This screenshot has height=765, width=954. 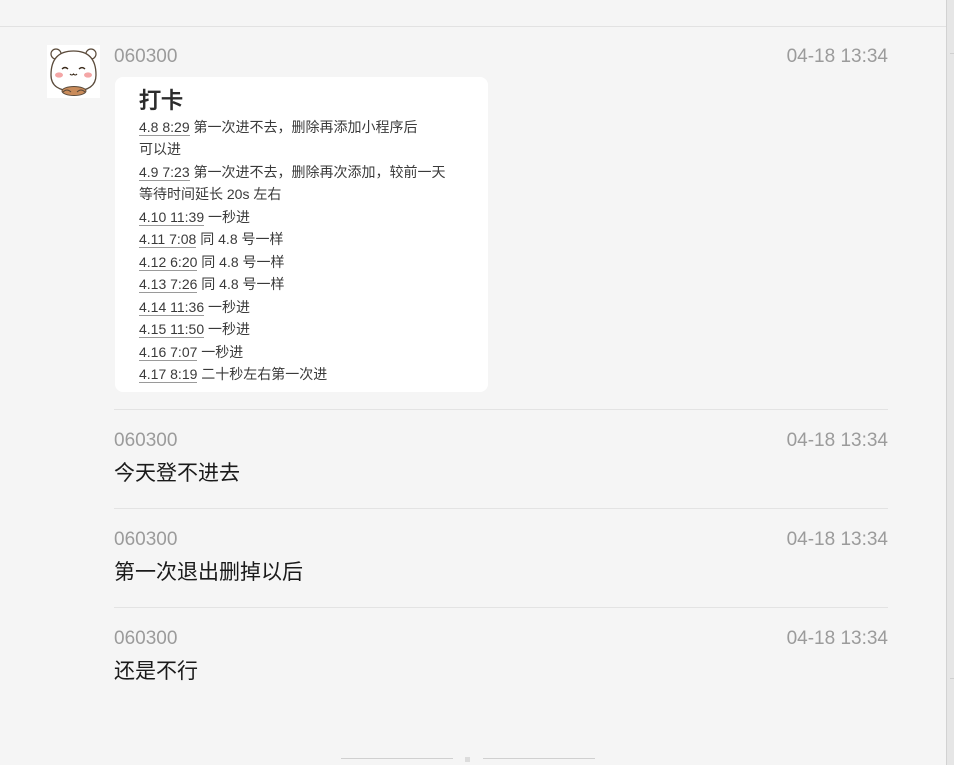 I want to click on image-text-line: 可以进, so click(x=160, y=149).